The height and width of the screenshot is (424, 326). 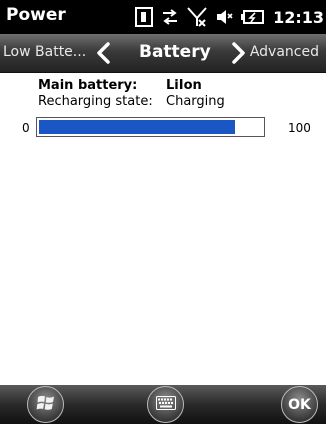 I want to click on ok-button-label: OK, so click(x=299, y=404).